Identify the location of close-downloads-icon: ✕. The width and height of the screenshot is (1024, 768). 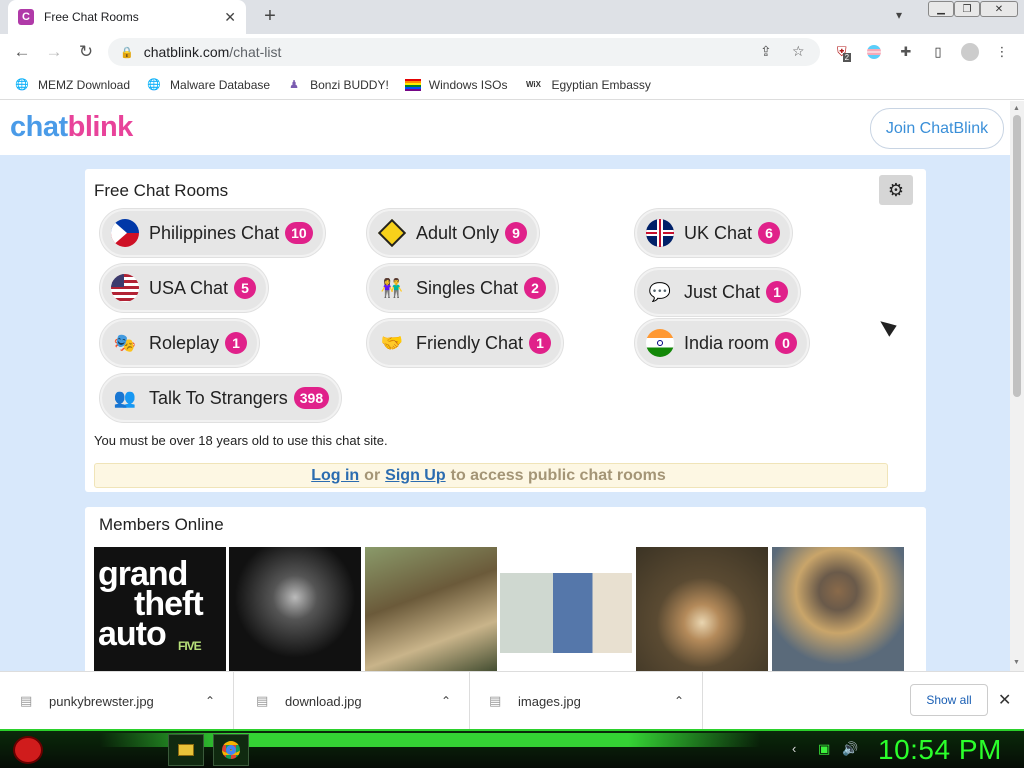
(1004, 700).